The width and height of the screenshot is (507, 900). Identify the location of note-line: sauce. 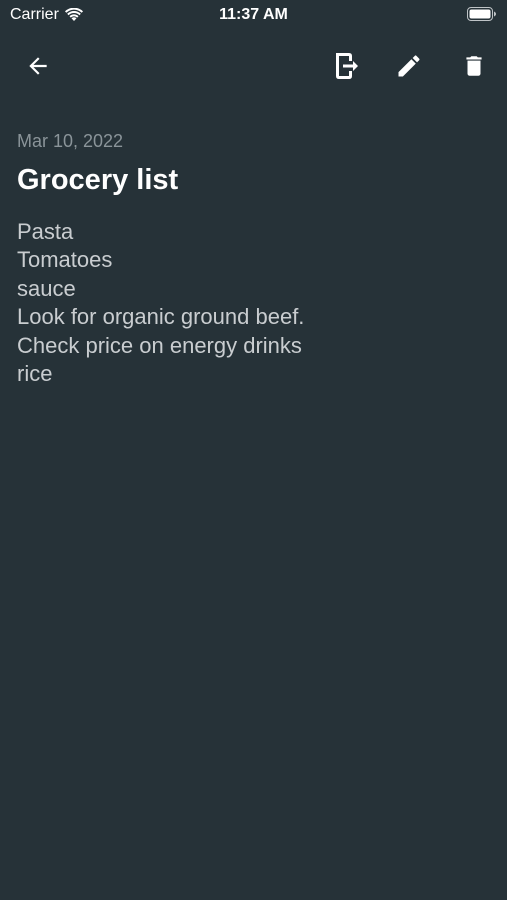
(46, 288).